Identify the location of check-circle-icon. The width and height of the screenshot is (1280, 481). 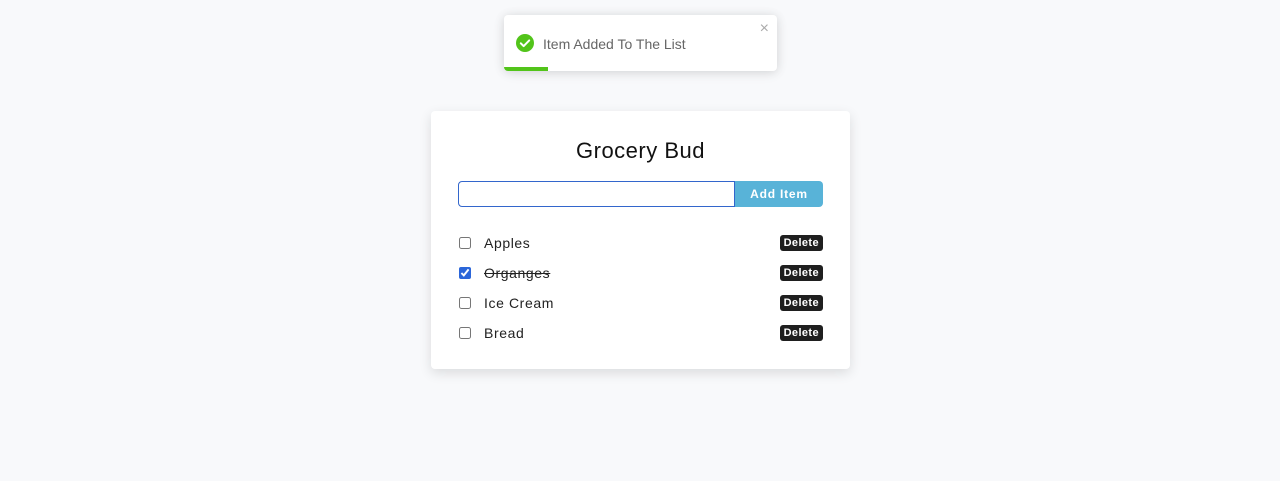
(525, 43).